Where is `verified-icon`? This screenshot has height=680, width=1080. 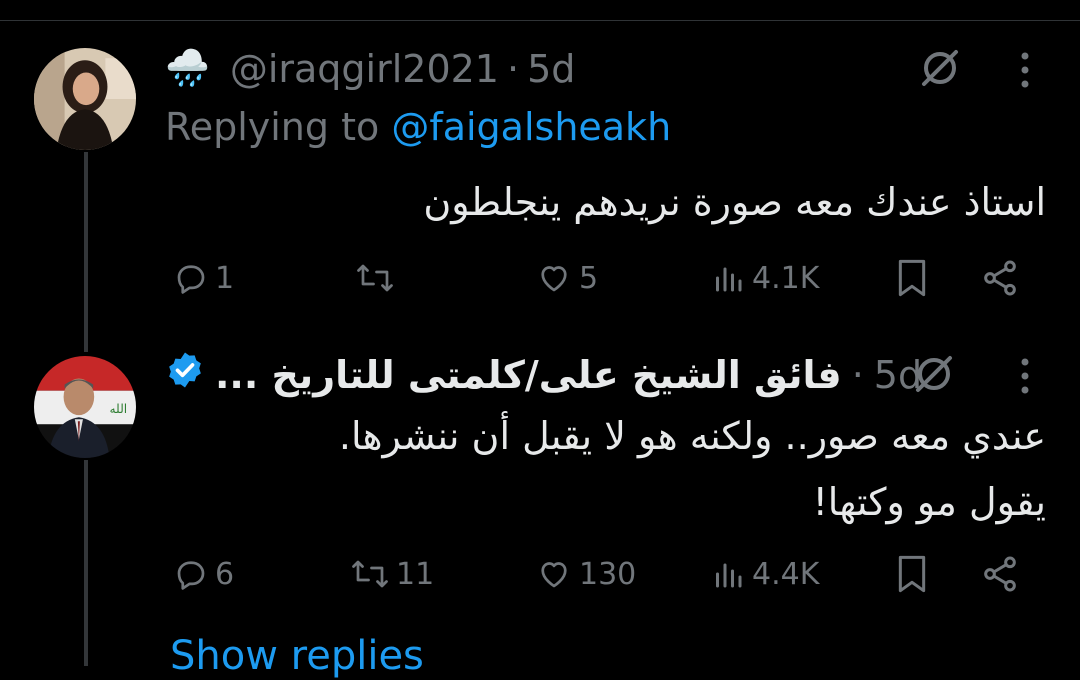
verified-icon is located at coordinates (185, 375).